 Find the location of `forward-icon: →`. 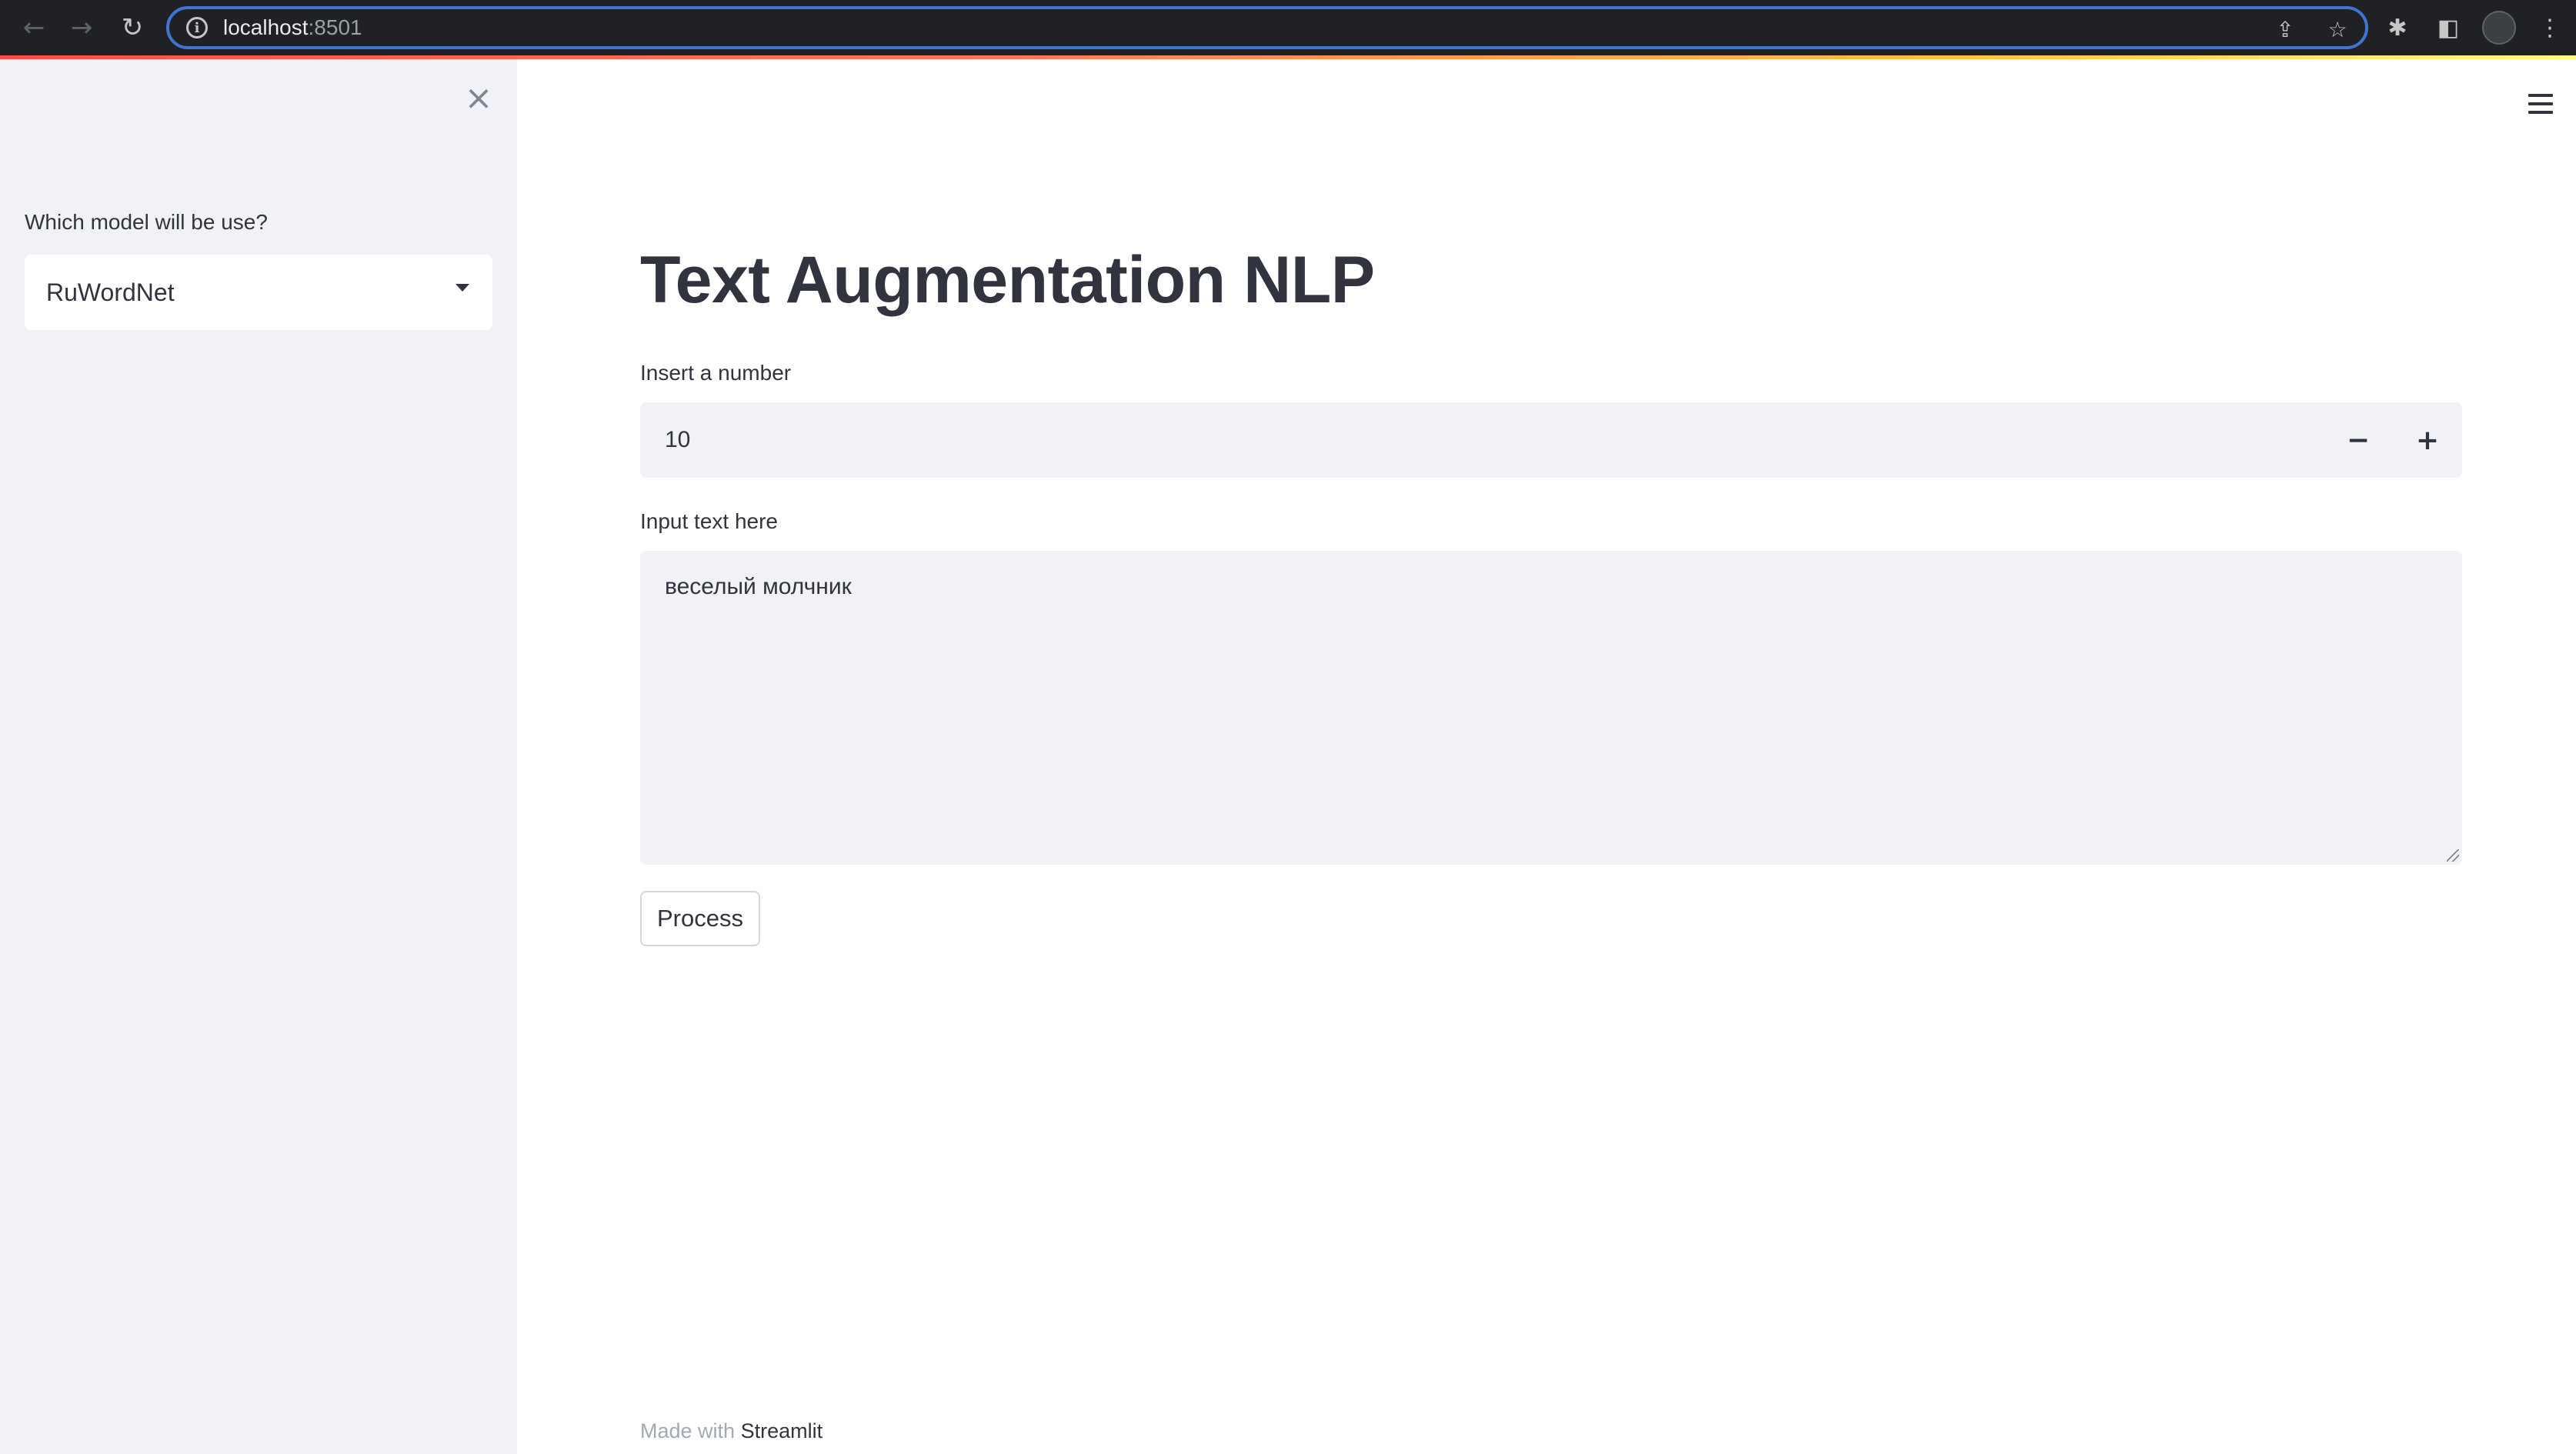

forward-icon: → is located at coordinates (82, 28).